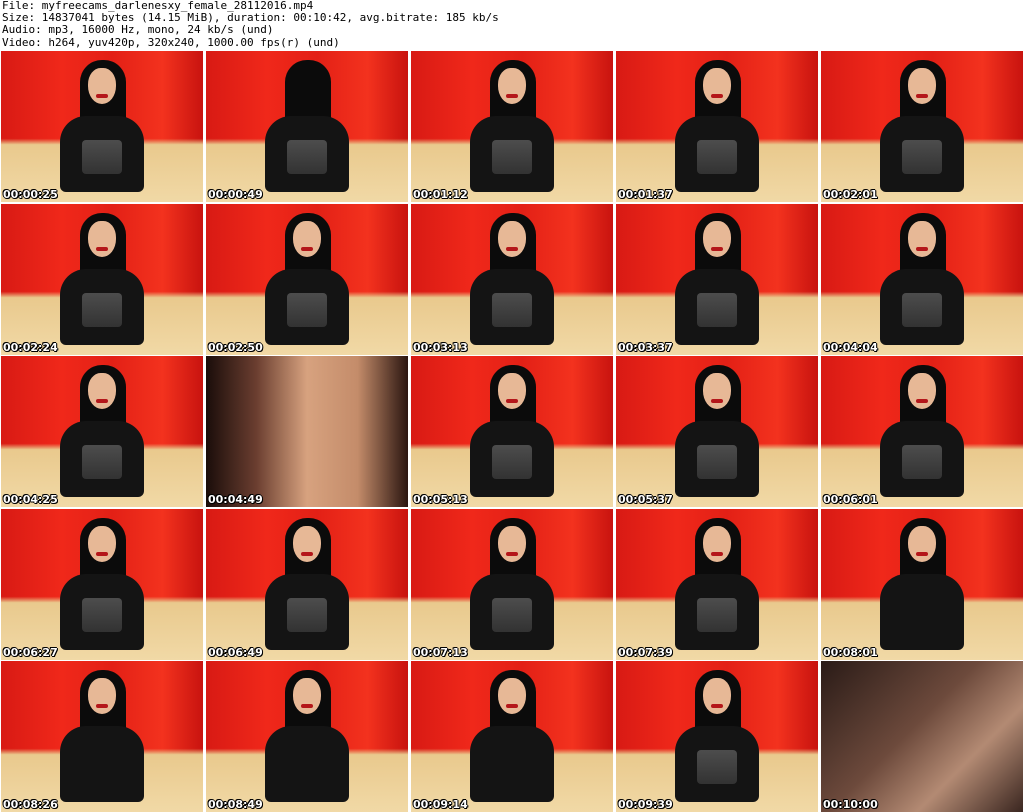 Image resolution: width=1024 pixels, height=812 pixels. I want to click on timestamp: 00:03:37, so click(645, 347).